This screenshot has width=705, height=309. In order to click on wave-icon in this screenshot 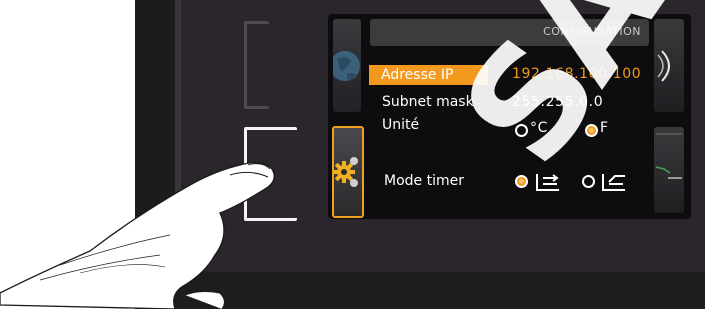, I will do `click(668, 156)`.